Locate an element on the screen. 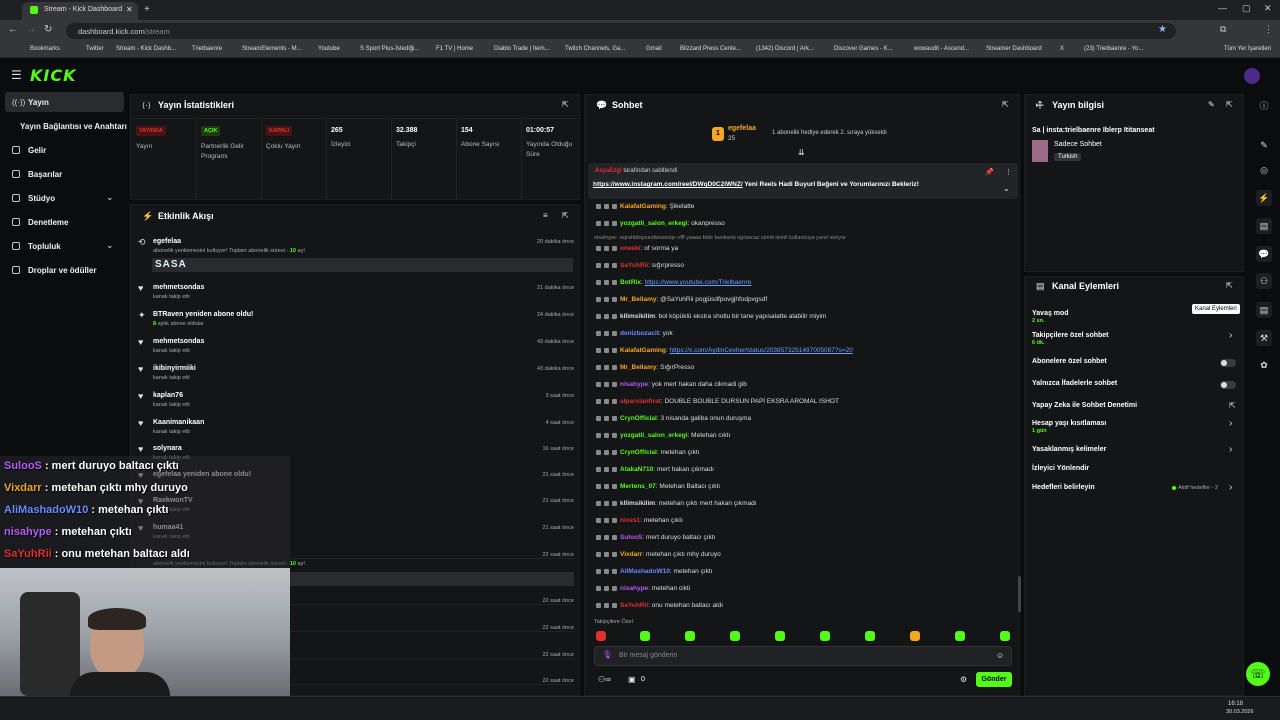 The image size is (1280, 720). event-name: mehmetsondas is located at coordinates (178, 287).